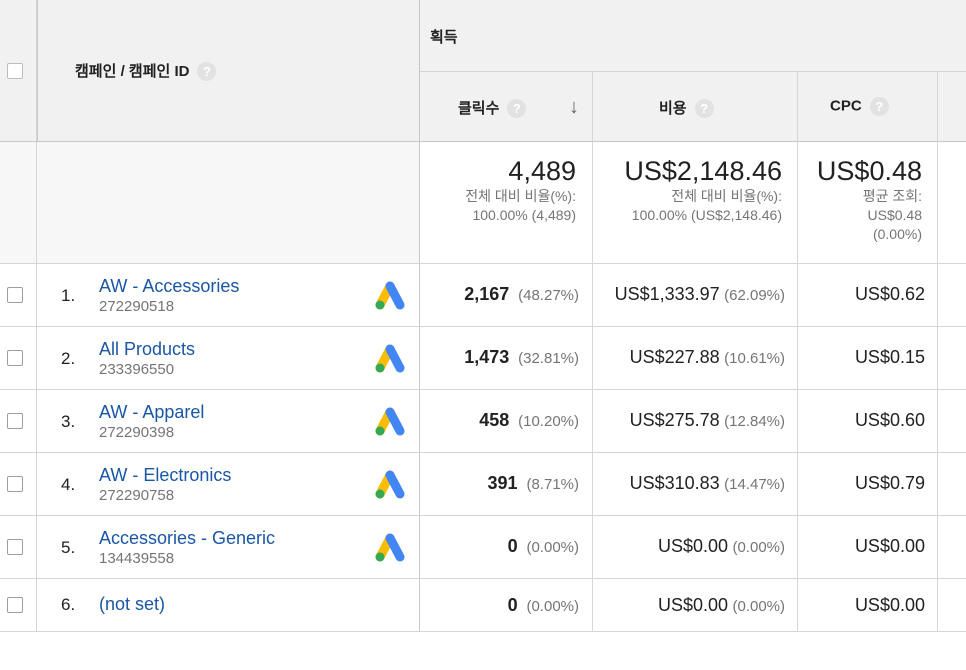 Image resolution: width=966 pixels, height=670 pixels. I want to click on clicks-pct: (10.20%), so click(548, 421).